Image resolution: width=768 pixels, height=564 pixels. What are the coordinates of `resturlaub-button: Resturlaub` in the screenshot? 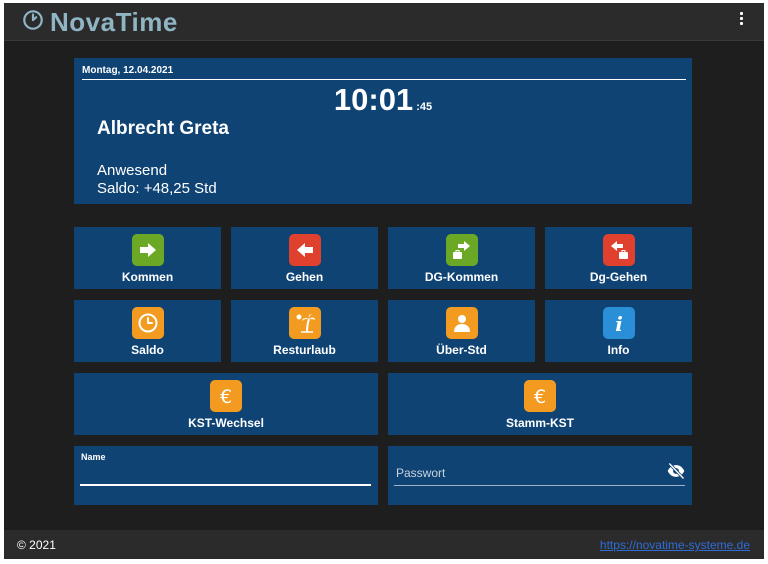 It's located at (304, 331).